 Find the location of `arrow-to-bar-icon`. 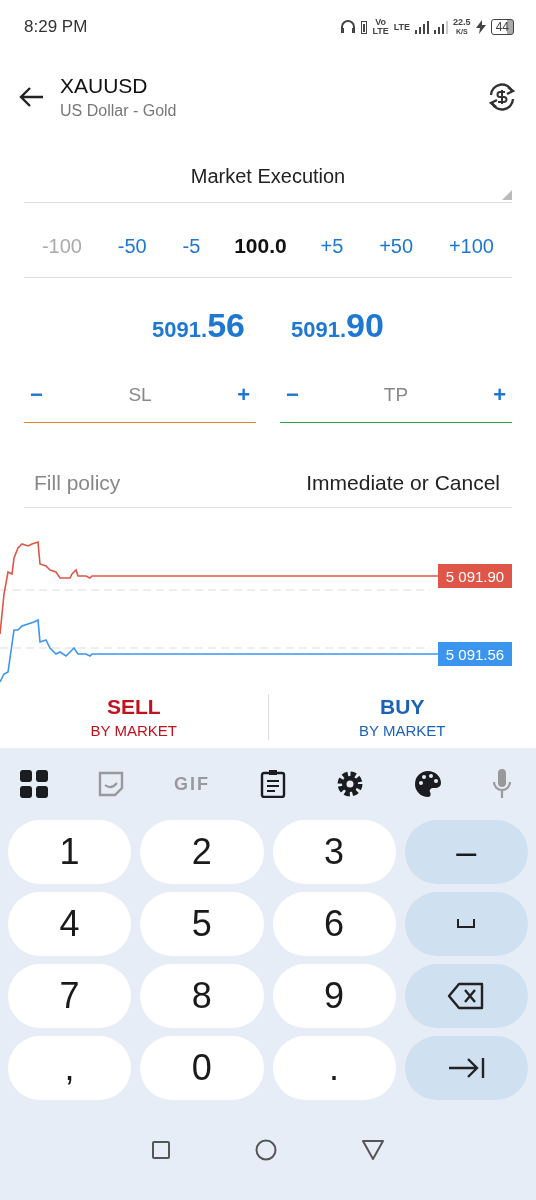

arrow-to-bar-icon is located at coordinates (466, 1068).